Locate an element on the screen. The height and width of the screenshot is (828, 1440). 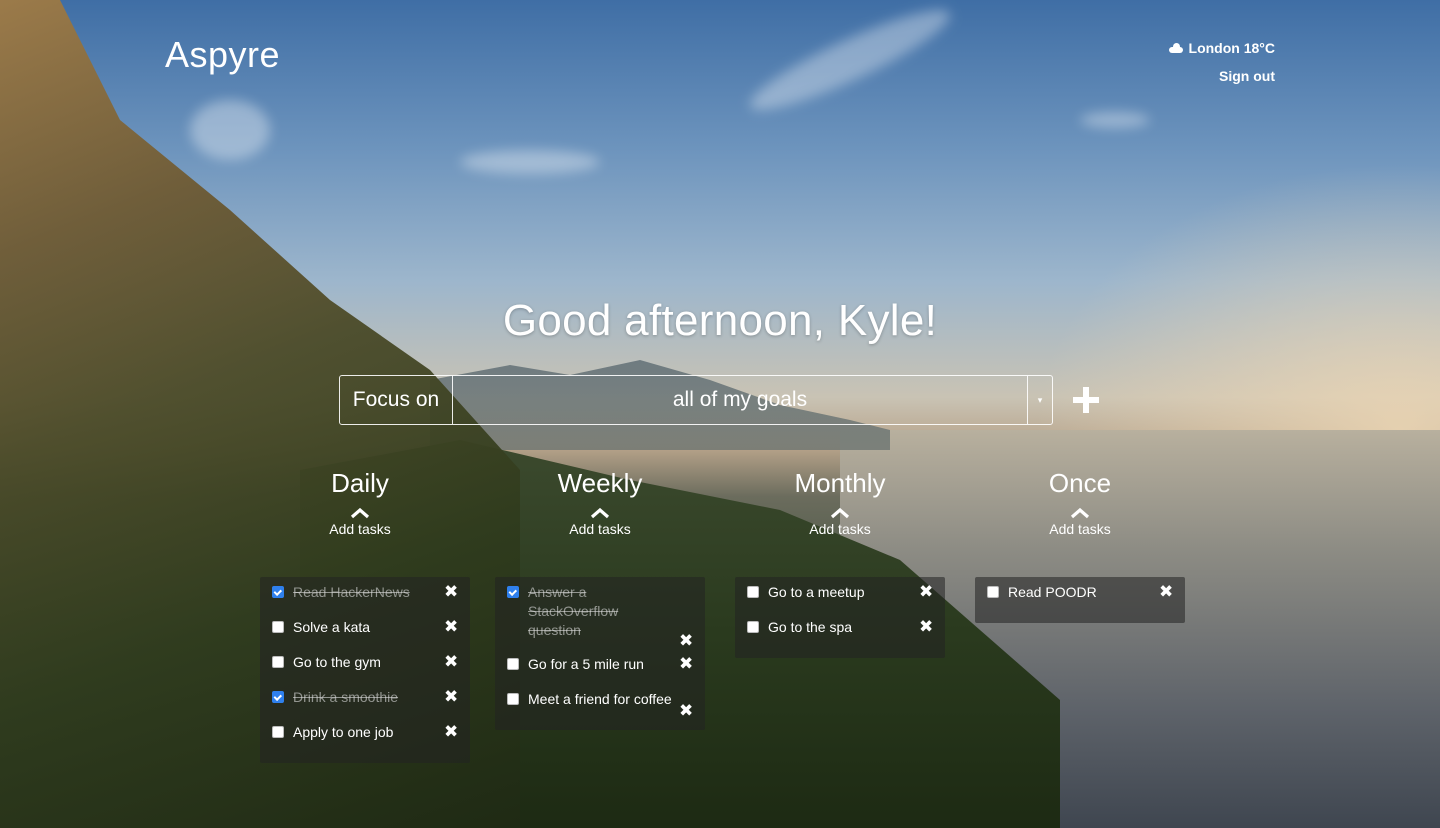
column-daily-header: Daily Add tasks is located at coordinates (360, 502).